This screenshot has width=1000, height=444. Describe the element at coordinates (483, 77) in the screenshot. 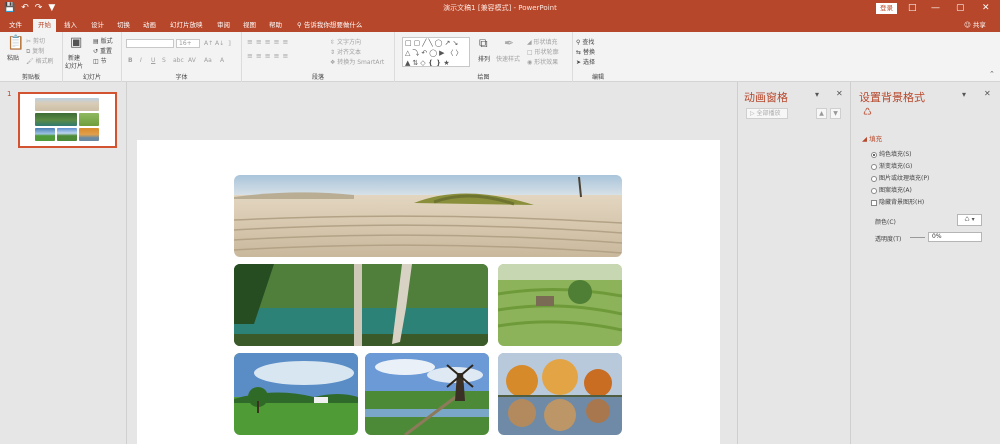

I see `drawing-group-label: 绘图` at that location.